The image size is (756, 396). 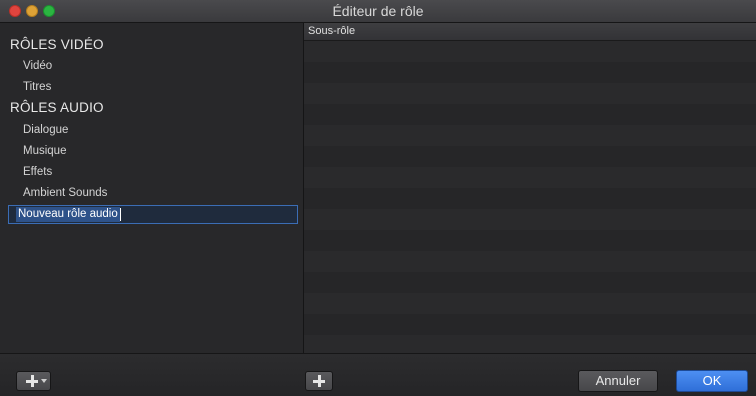 I want to click on chevron-down-icon, so click(x=44, y=381).